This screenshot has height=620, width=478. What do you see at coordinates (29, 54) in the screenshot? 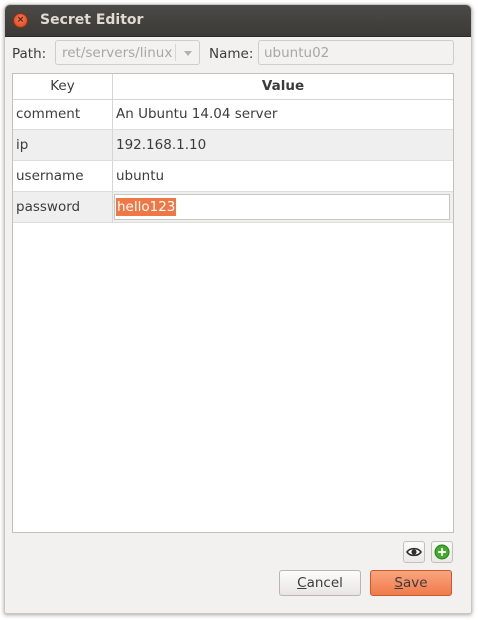
I see `path-label: Path:` at bounding box center [29, 54].